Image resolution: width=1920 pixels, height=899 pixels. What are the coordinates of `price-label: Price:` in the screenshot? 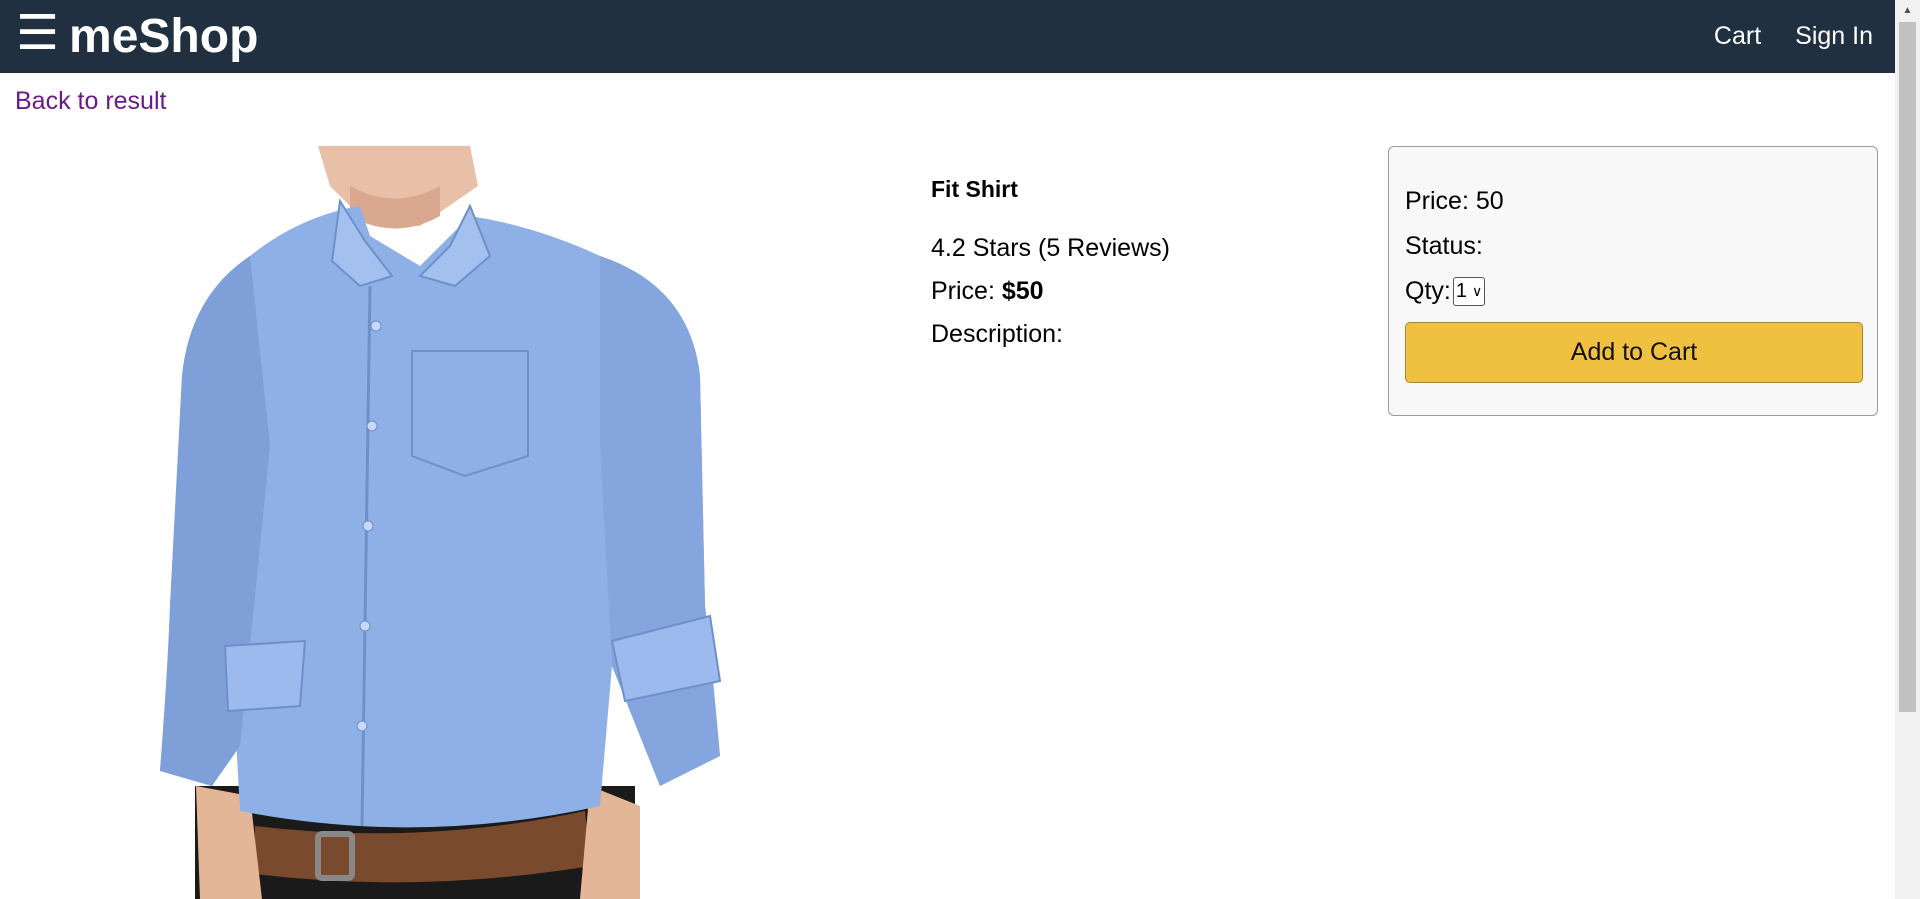 It's located at (966, 291).